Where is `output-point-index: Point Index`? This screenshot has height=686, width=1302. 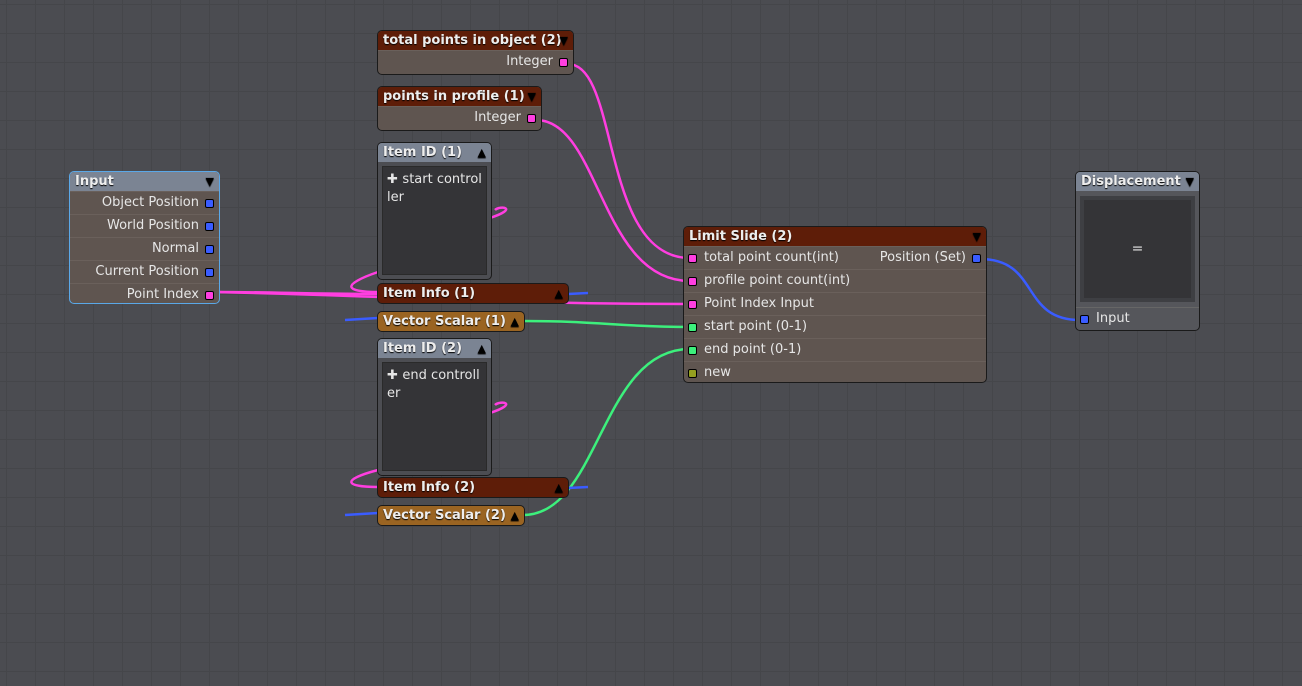
output-point-index: Point Index is located at coordinates (144, 293).